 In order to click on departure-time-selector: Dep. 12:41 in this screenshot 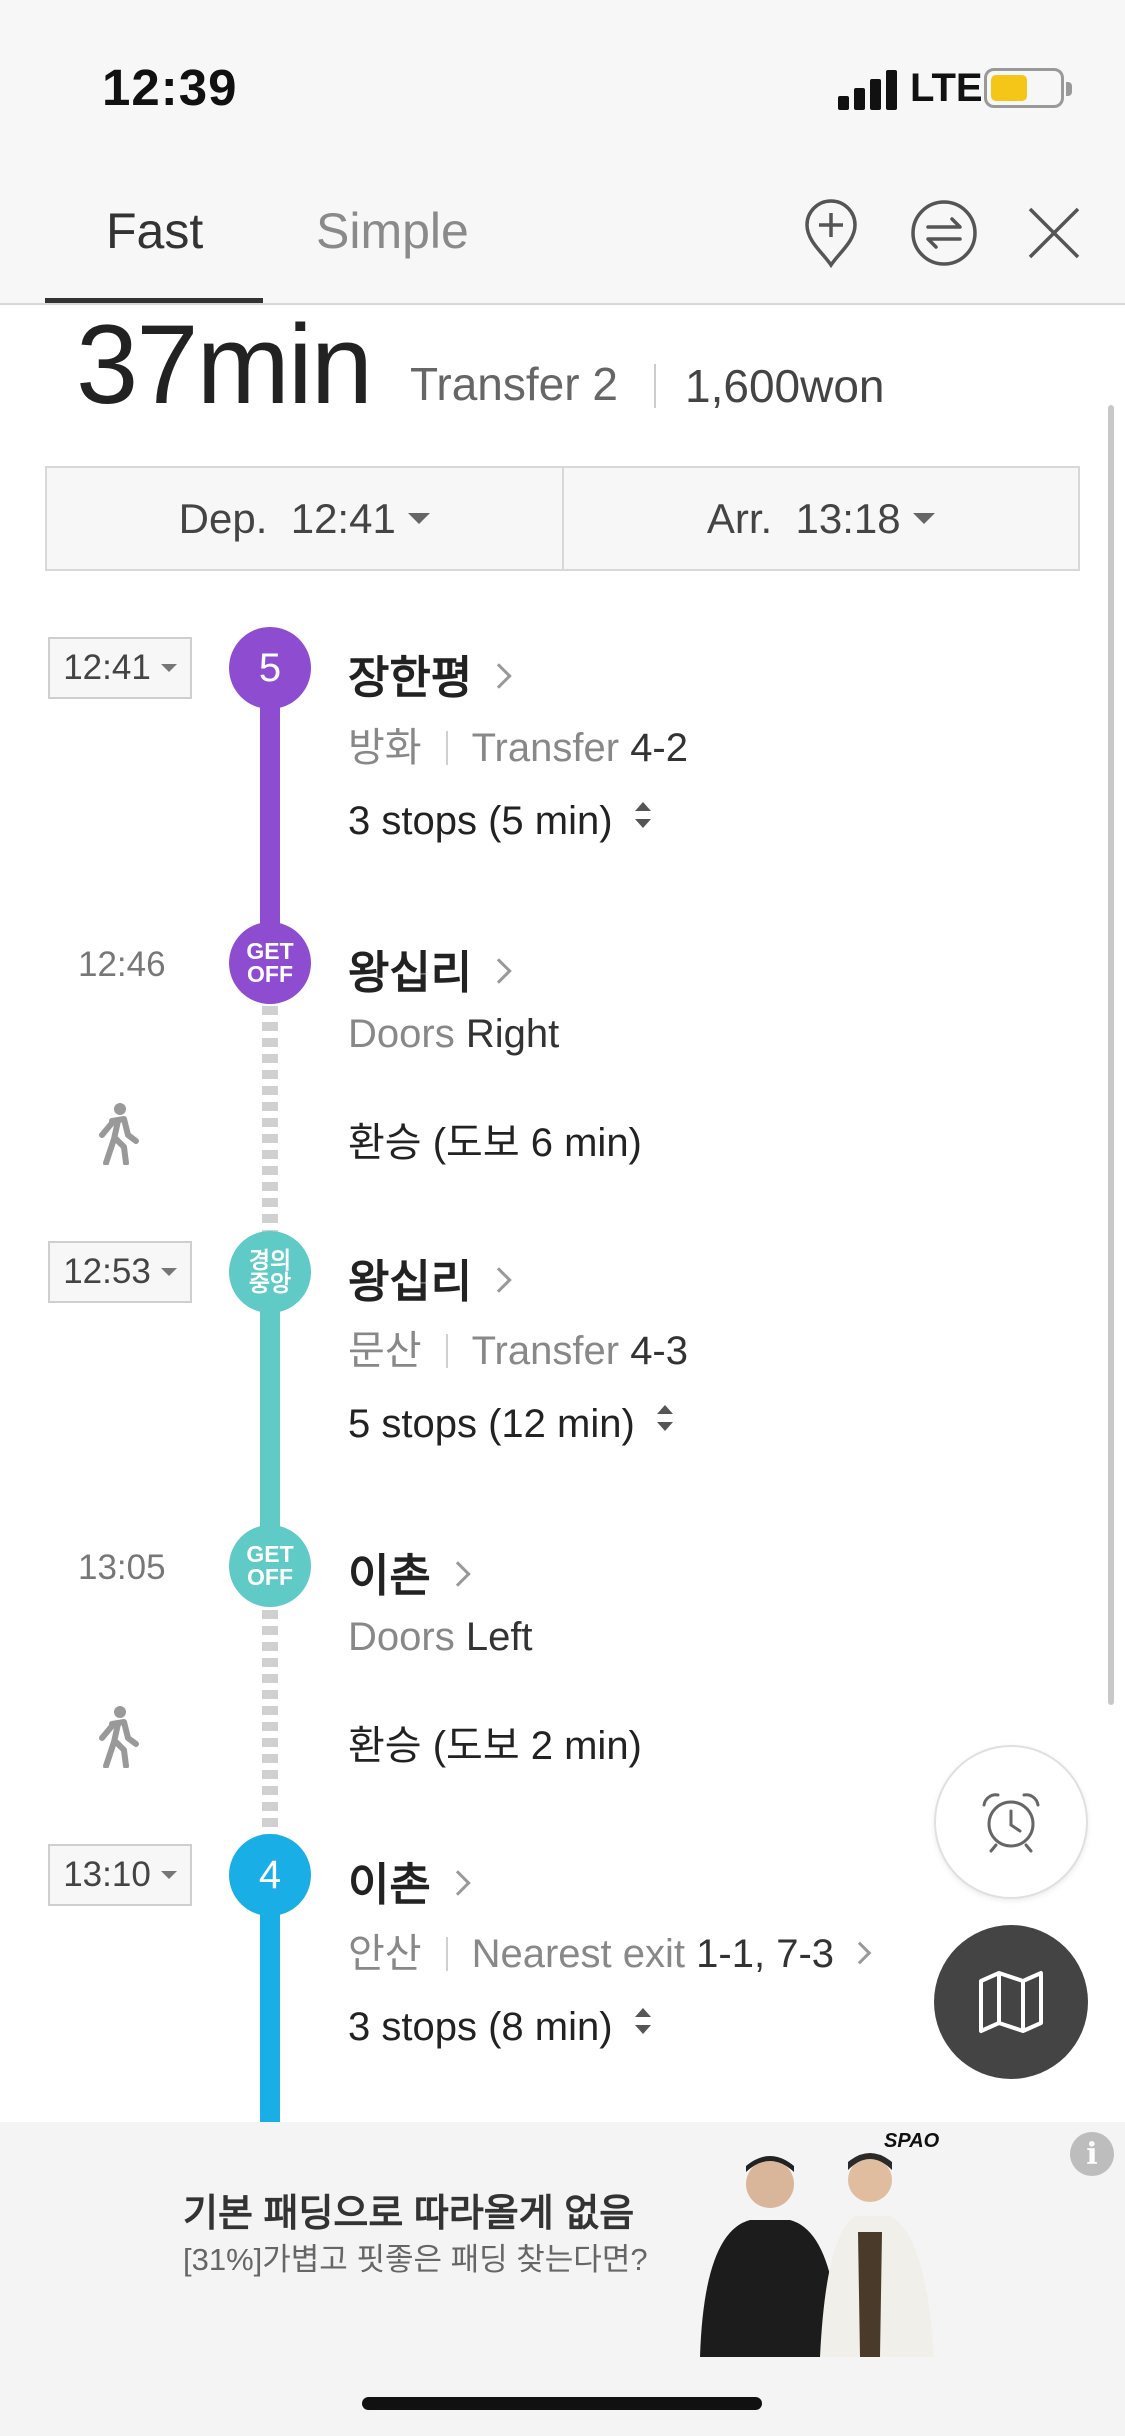, I will do `click(304, 518)`.